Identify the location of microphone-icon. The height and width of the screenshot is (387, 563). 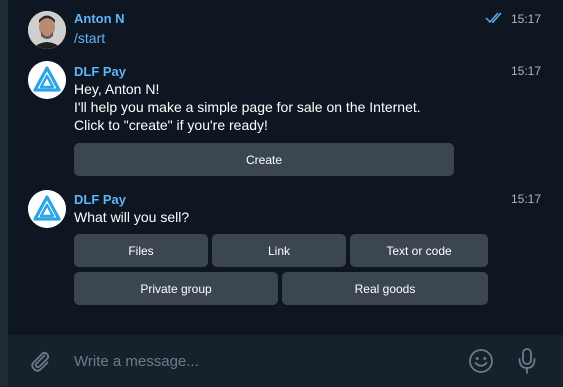
(527, 361).